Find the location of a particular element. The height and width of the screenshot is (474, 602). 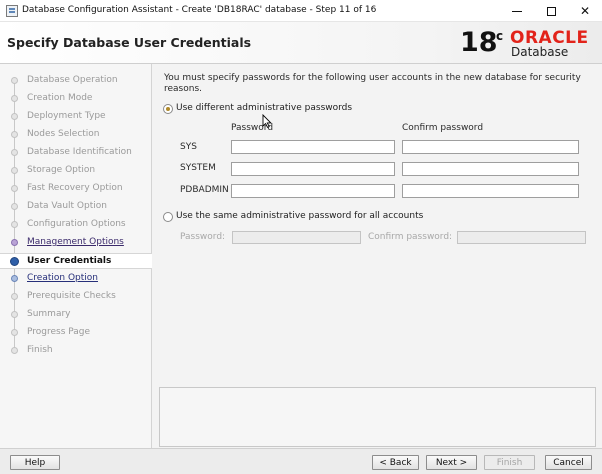

app-icon is located at coordinates (12, 11).